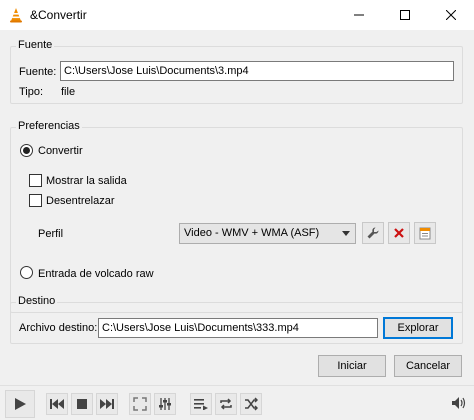  I want to click on shuffle-icon, so click(251, 404).